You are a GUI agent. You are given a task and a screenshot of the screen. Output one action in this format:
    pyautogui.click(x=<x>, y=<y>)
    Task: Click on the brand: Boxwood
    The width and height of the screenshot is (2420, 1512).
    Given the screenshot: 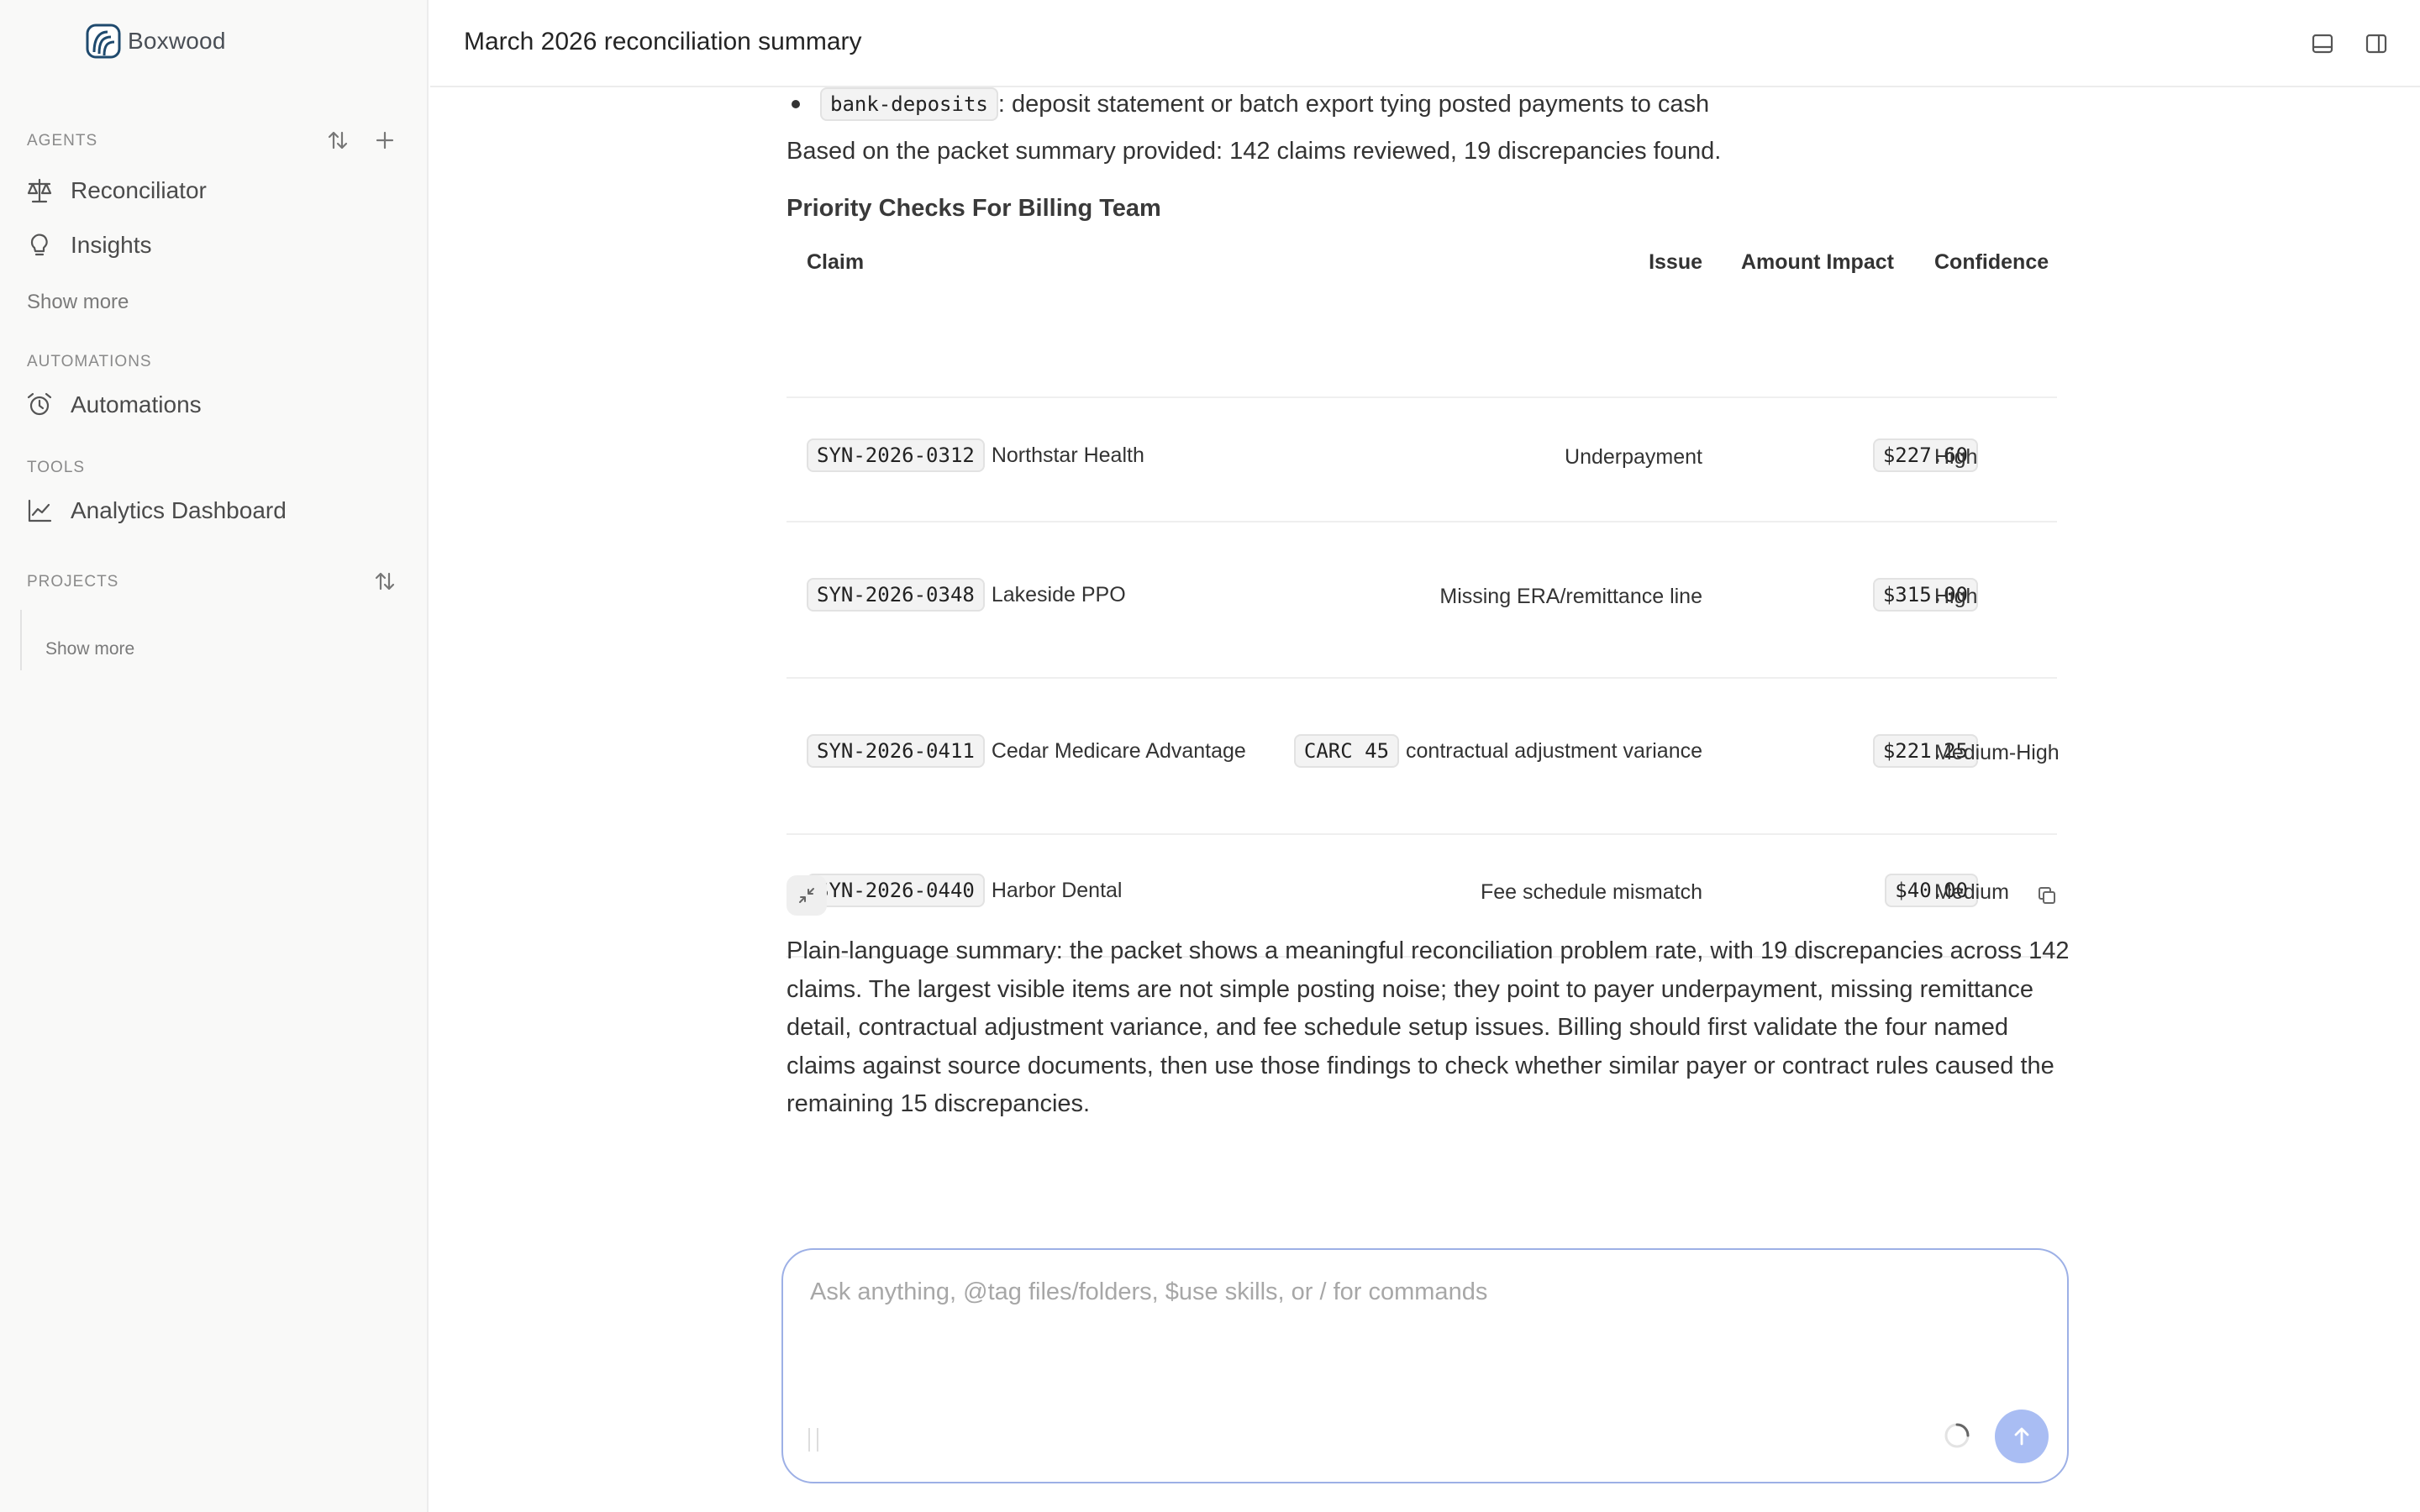 What is the action you would take?
    pyautogui.click(x=156, y=41)
    